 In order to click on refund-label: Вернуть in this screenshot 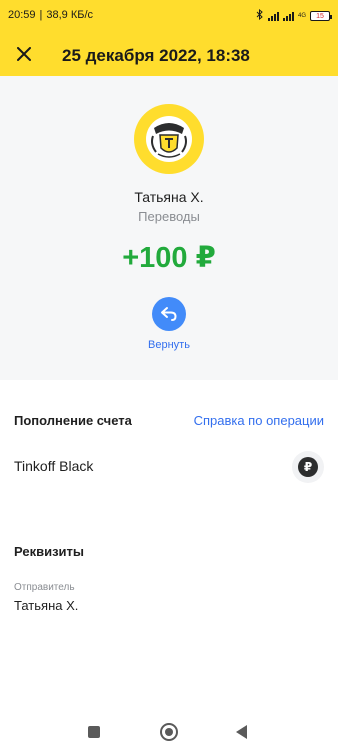, I will do `click(169, 345)`.